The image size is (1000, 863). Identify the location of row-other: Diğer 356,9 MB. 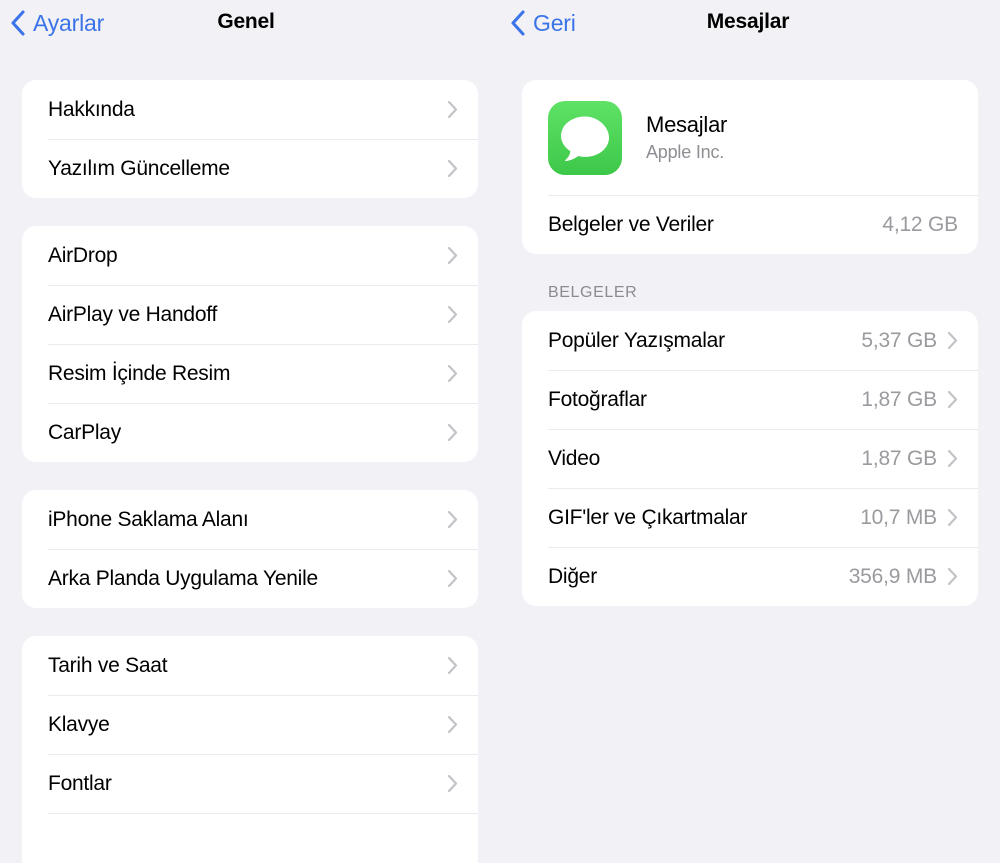
(750, 576).